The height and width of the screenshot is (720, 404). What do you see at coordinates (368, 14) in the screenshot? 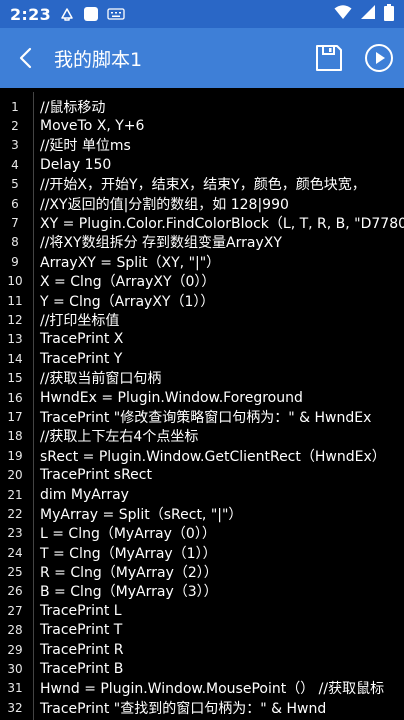
I see `signal-icon` at bounding box center [368, 14].